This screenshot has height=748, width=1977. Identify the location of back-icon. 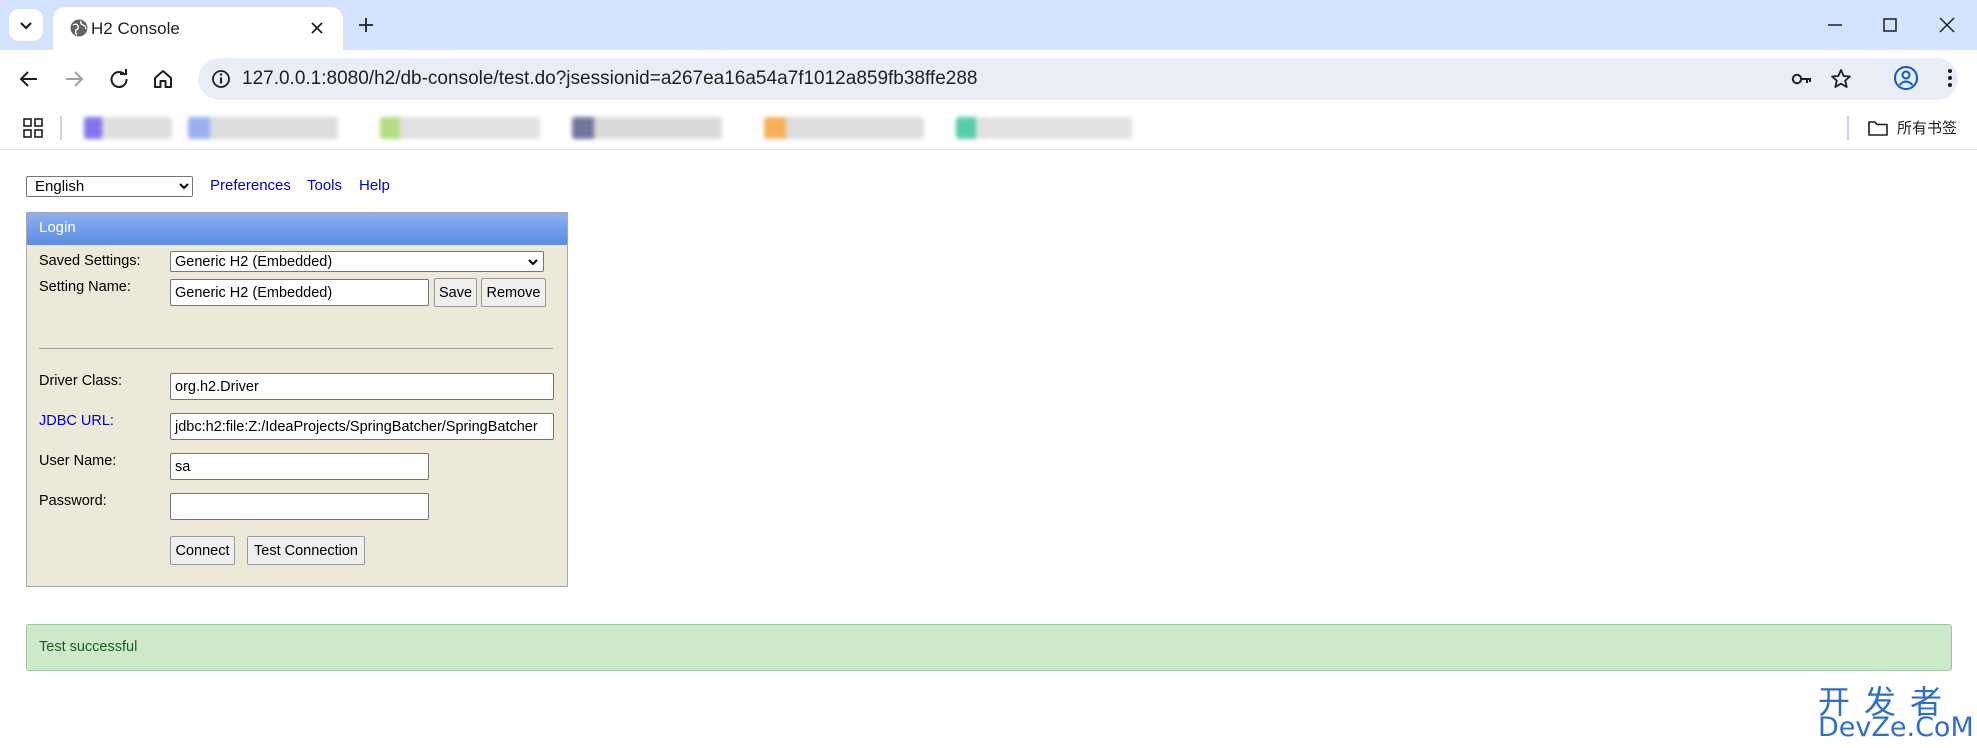
(29, 79).